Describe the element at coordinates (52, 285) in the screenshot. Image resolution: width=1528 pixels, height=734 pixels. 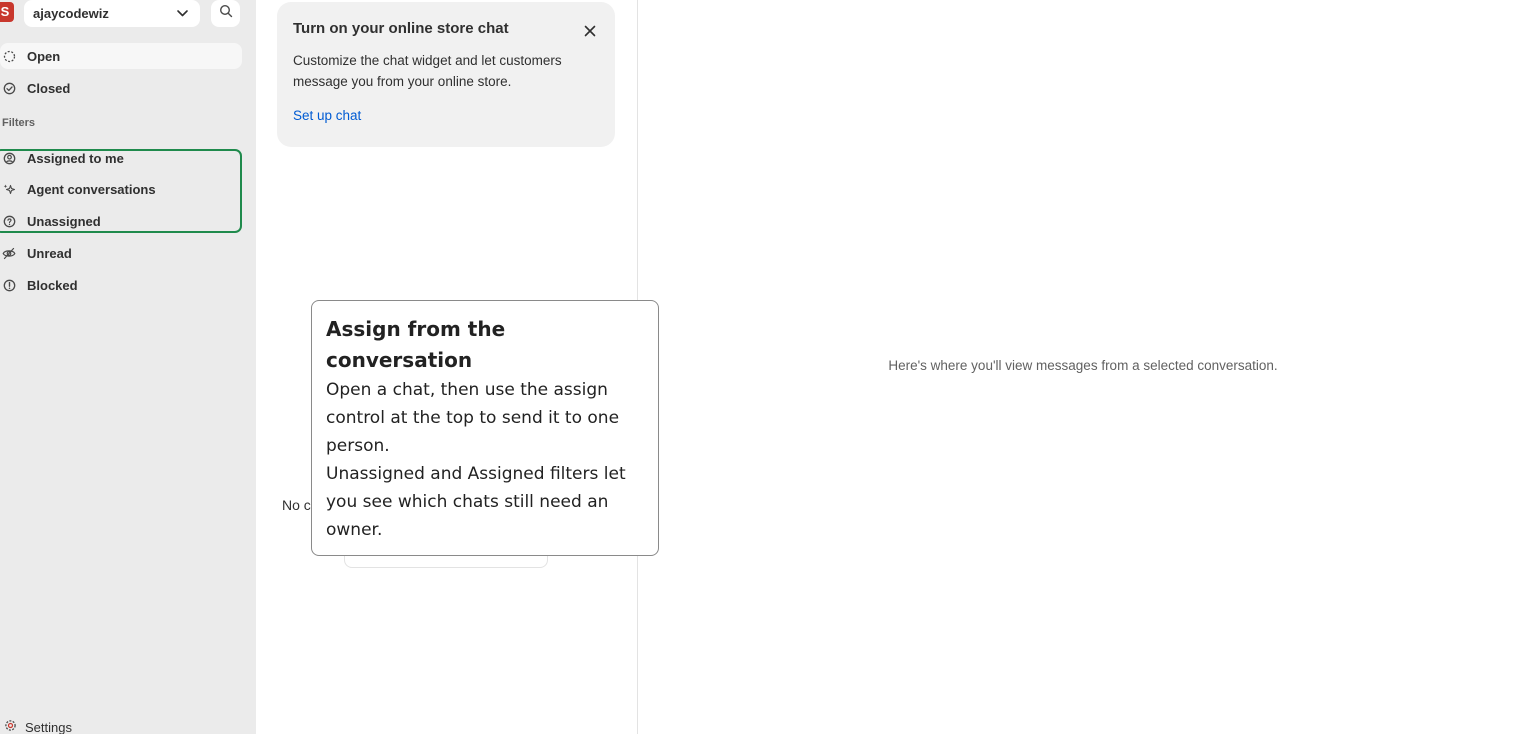
I see `filter-blocked-label: Blocked` at that location.